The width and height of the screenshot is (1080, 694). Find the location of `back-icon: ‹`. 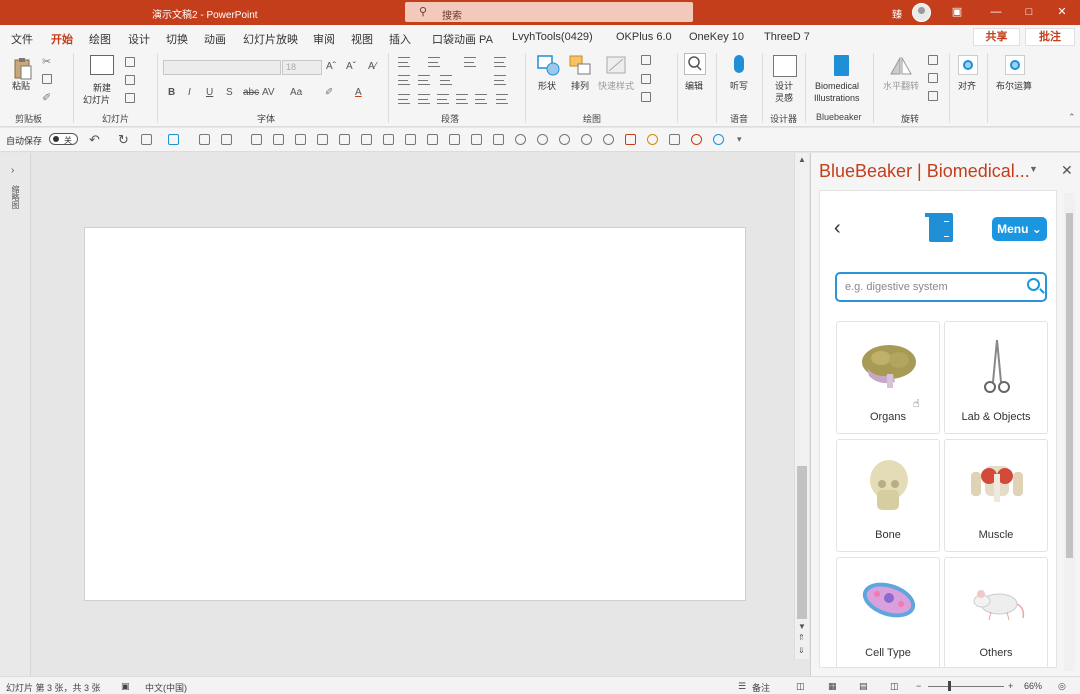

back-icon: ‹ is located at coordinates (837, 228).